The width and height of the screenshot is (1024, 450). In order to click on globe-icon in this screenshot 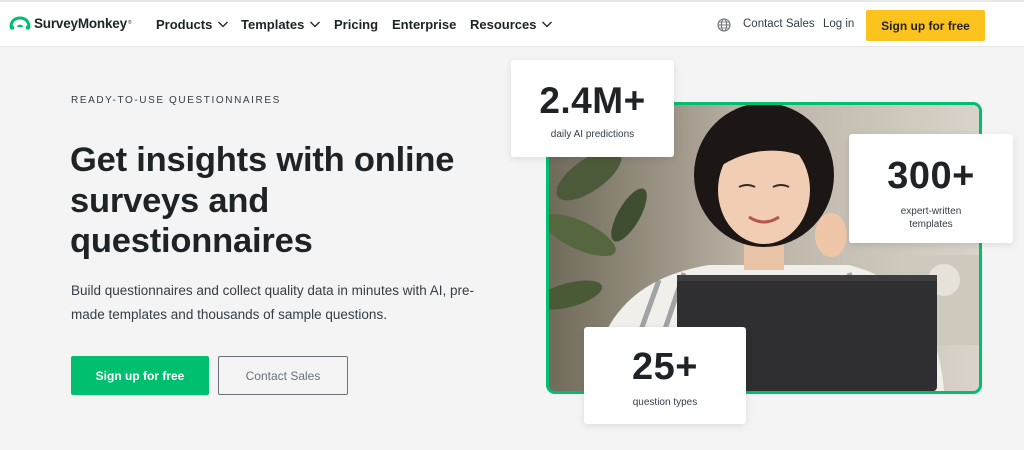, I will do `click(724, 25)`.